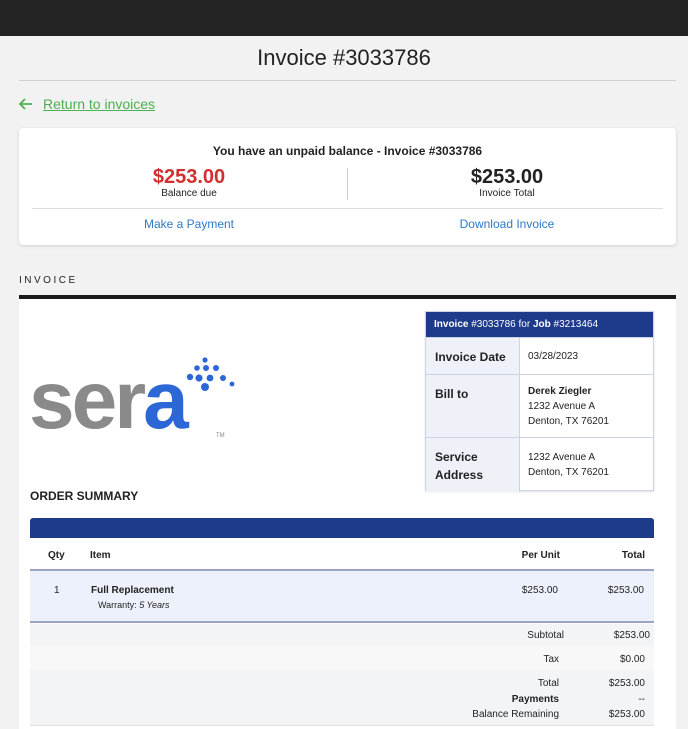 The width and height of the screenshot is (688, 729). I want to click on payments-value: --, so click(641, 699).